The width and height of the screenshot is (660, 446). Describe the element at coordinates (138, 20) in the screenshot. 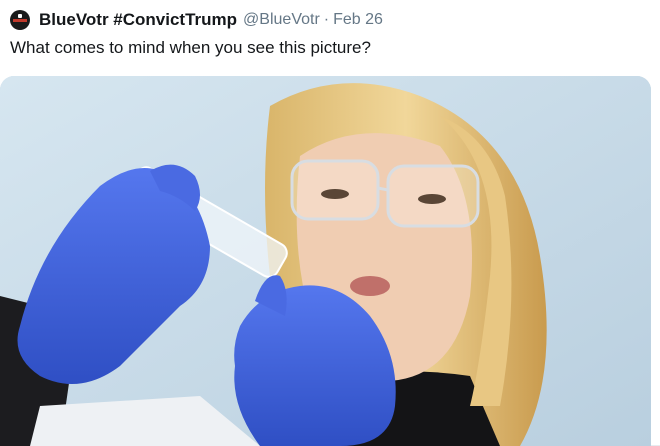

I see `author-name: BlueVotr #ConvictTrump` at that location.